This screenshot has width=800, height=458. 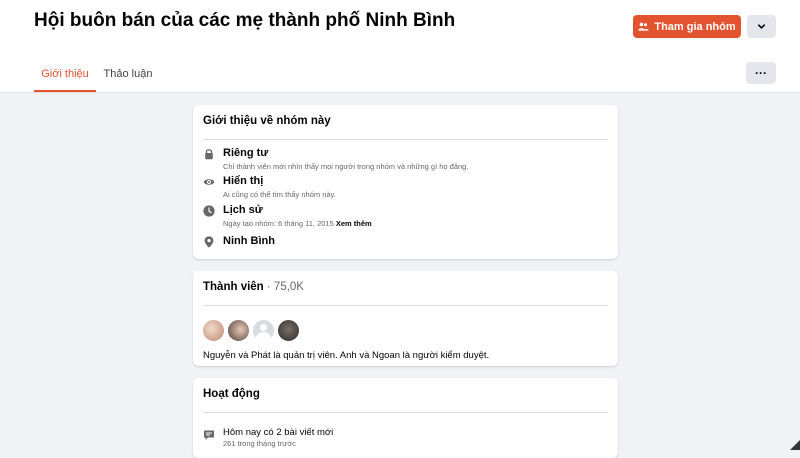 What do you see at coordinates (644, 26) in the screenshot?
I see `group-icon` at bounding box center [644, 26].